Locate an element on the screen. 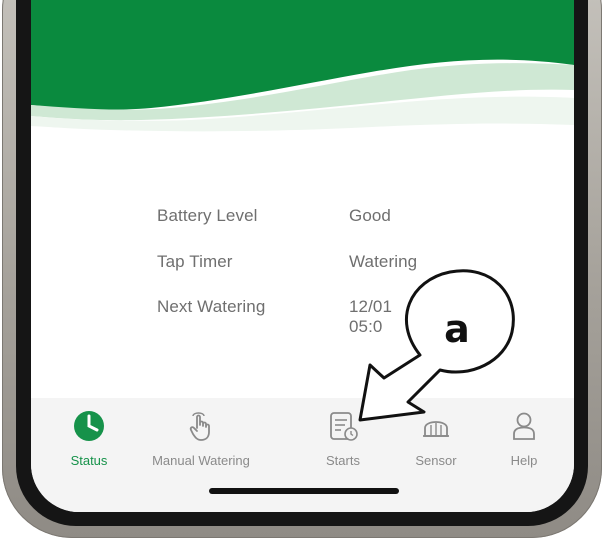 Image resolution: width=604 pixels, height=541 pixels. status-clock-icon is located at coordinates (89, 426).